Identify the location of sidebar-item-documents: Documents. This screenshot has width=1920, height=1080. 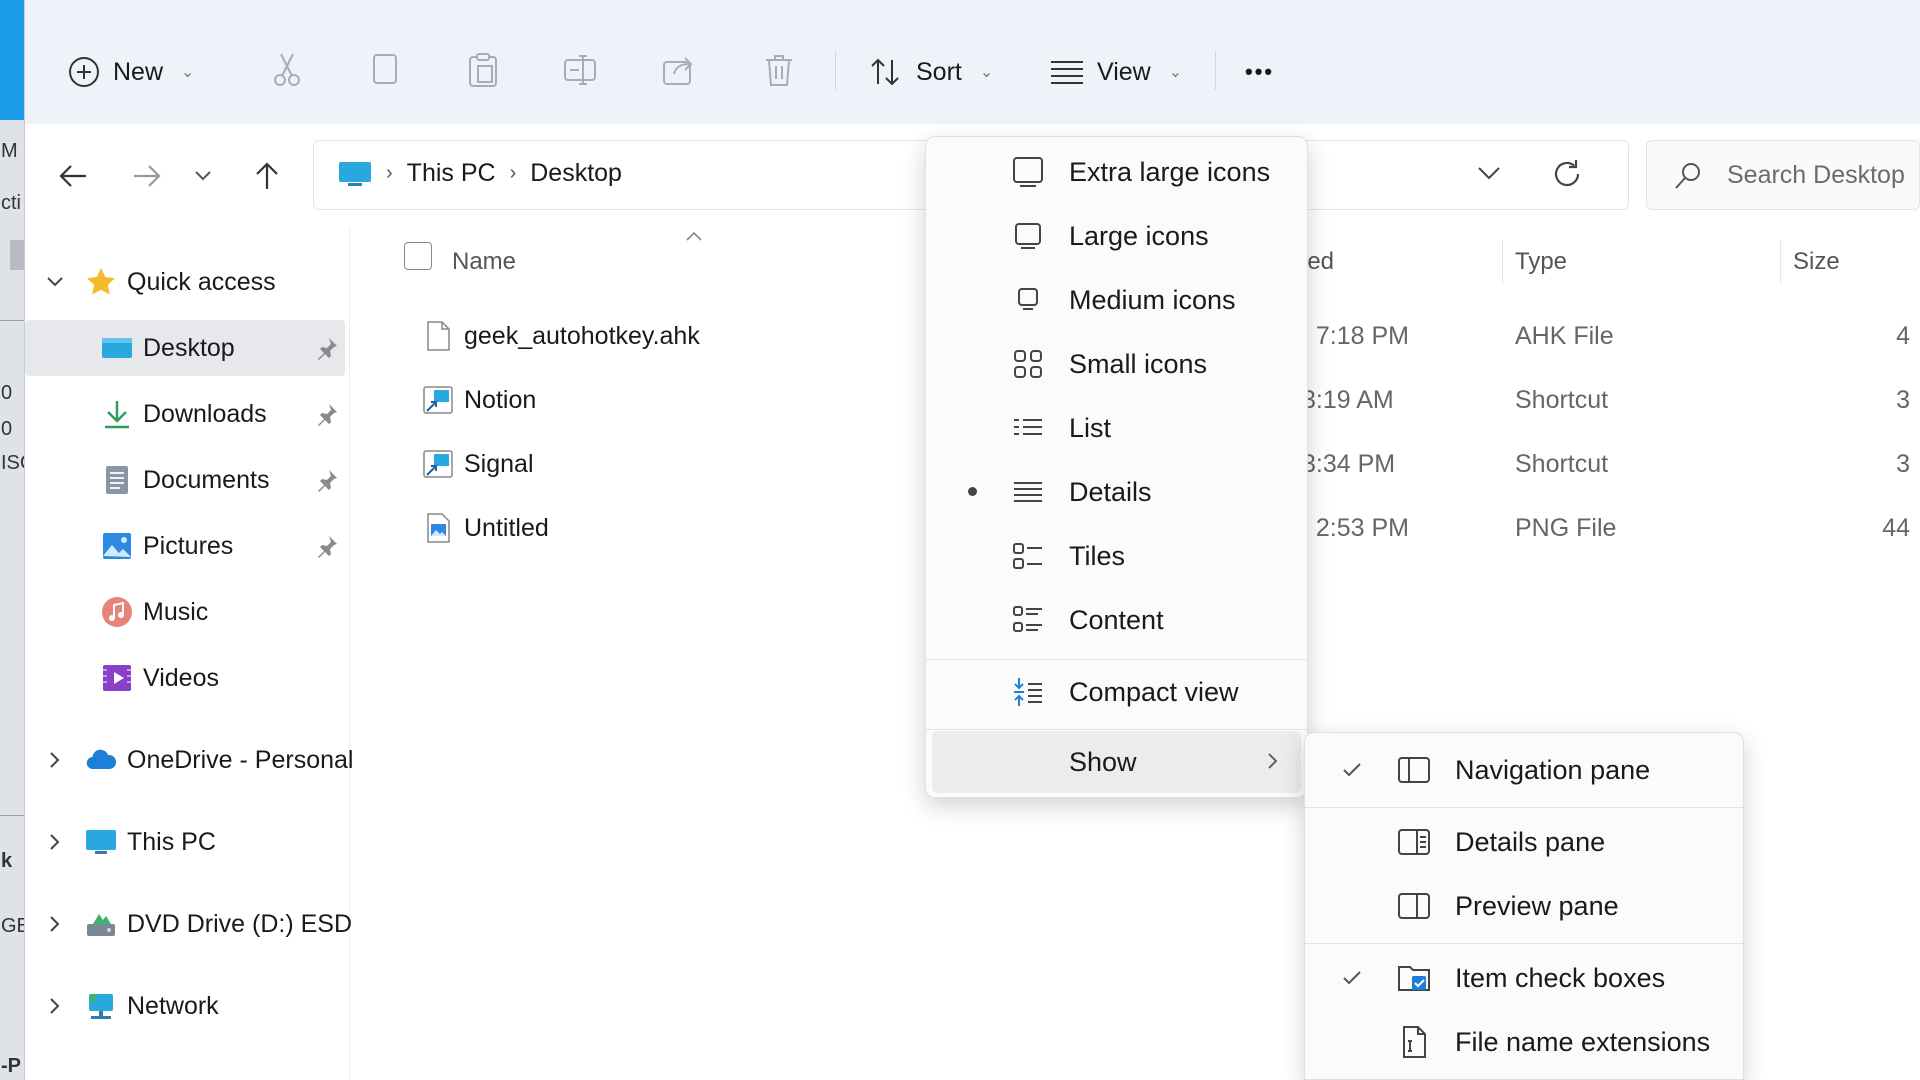
(185, 480).